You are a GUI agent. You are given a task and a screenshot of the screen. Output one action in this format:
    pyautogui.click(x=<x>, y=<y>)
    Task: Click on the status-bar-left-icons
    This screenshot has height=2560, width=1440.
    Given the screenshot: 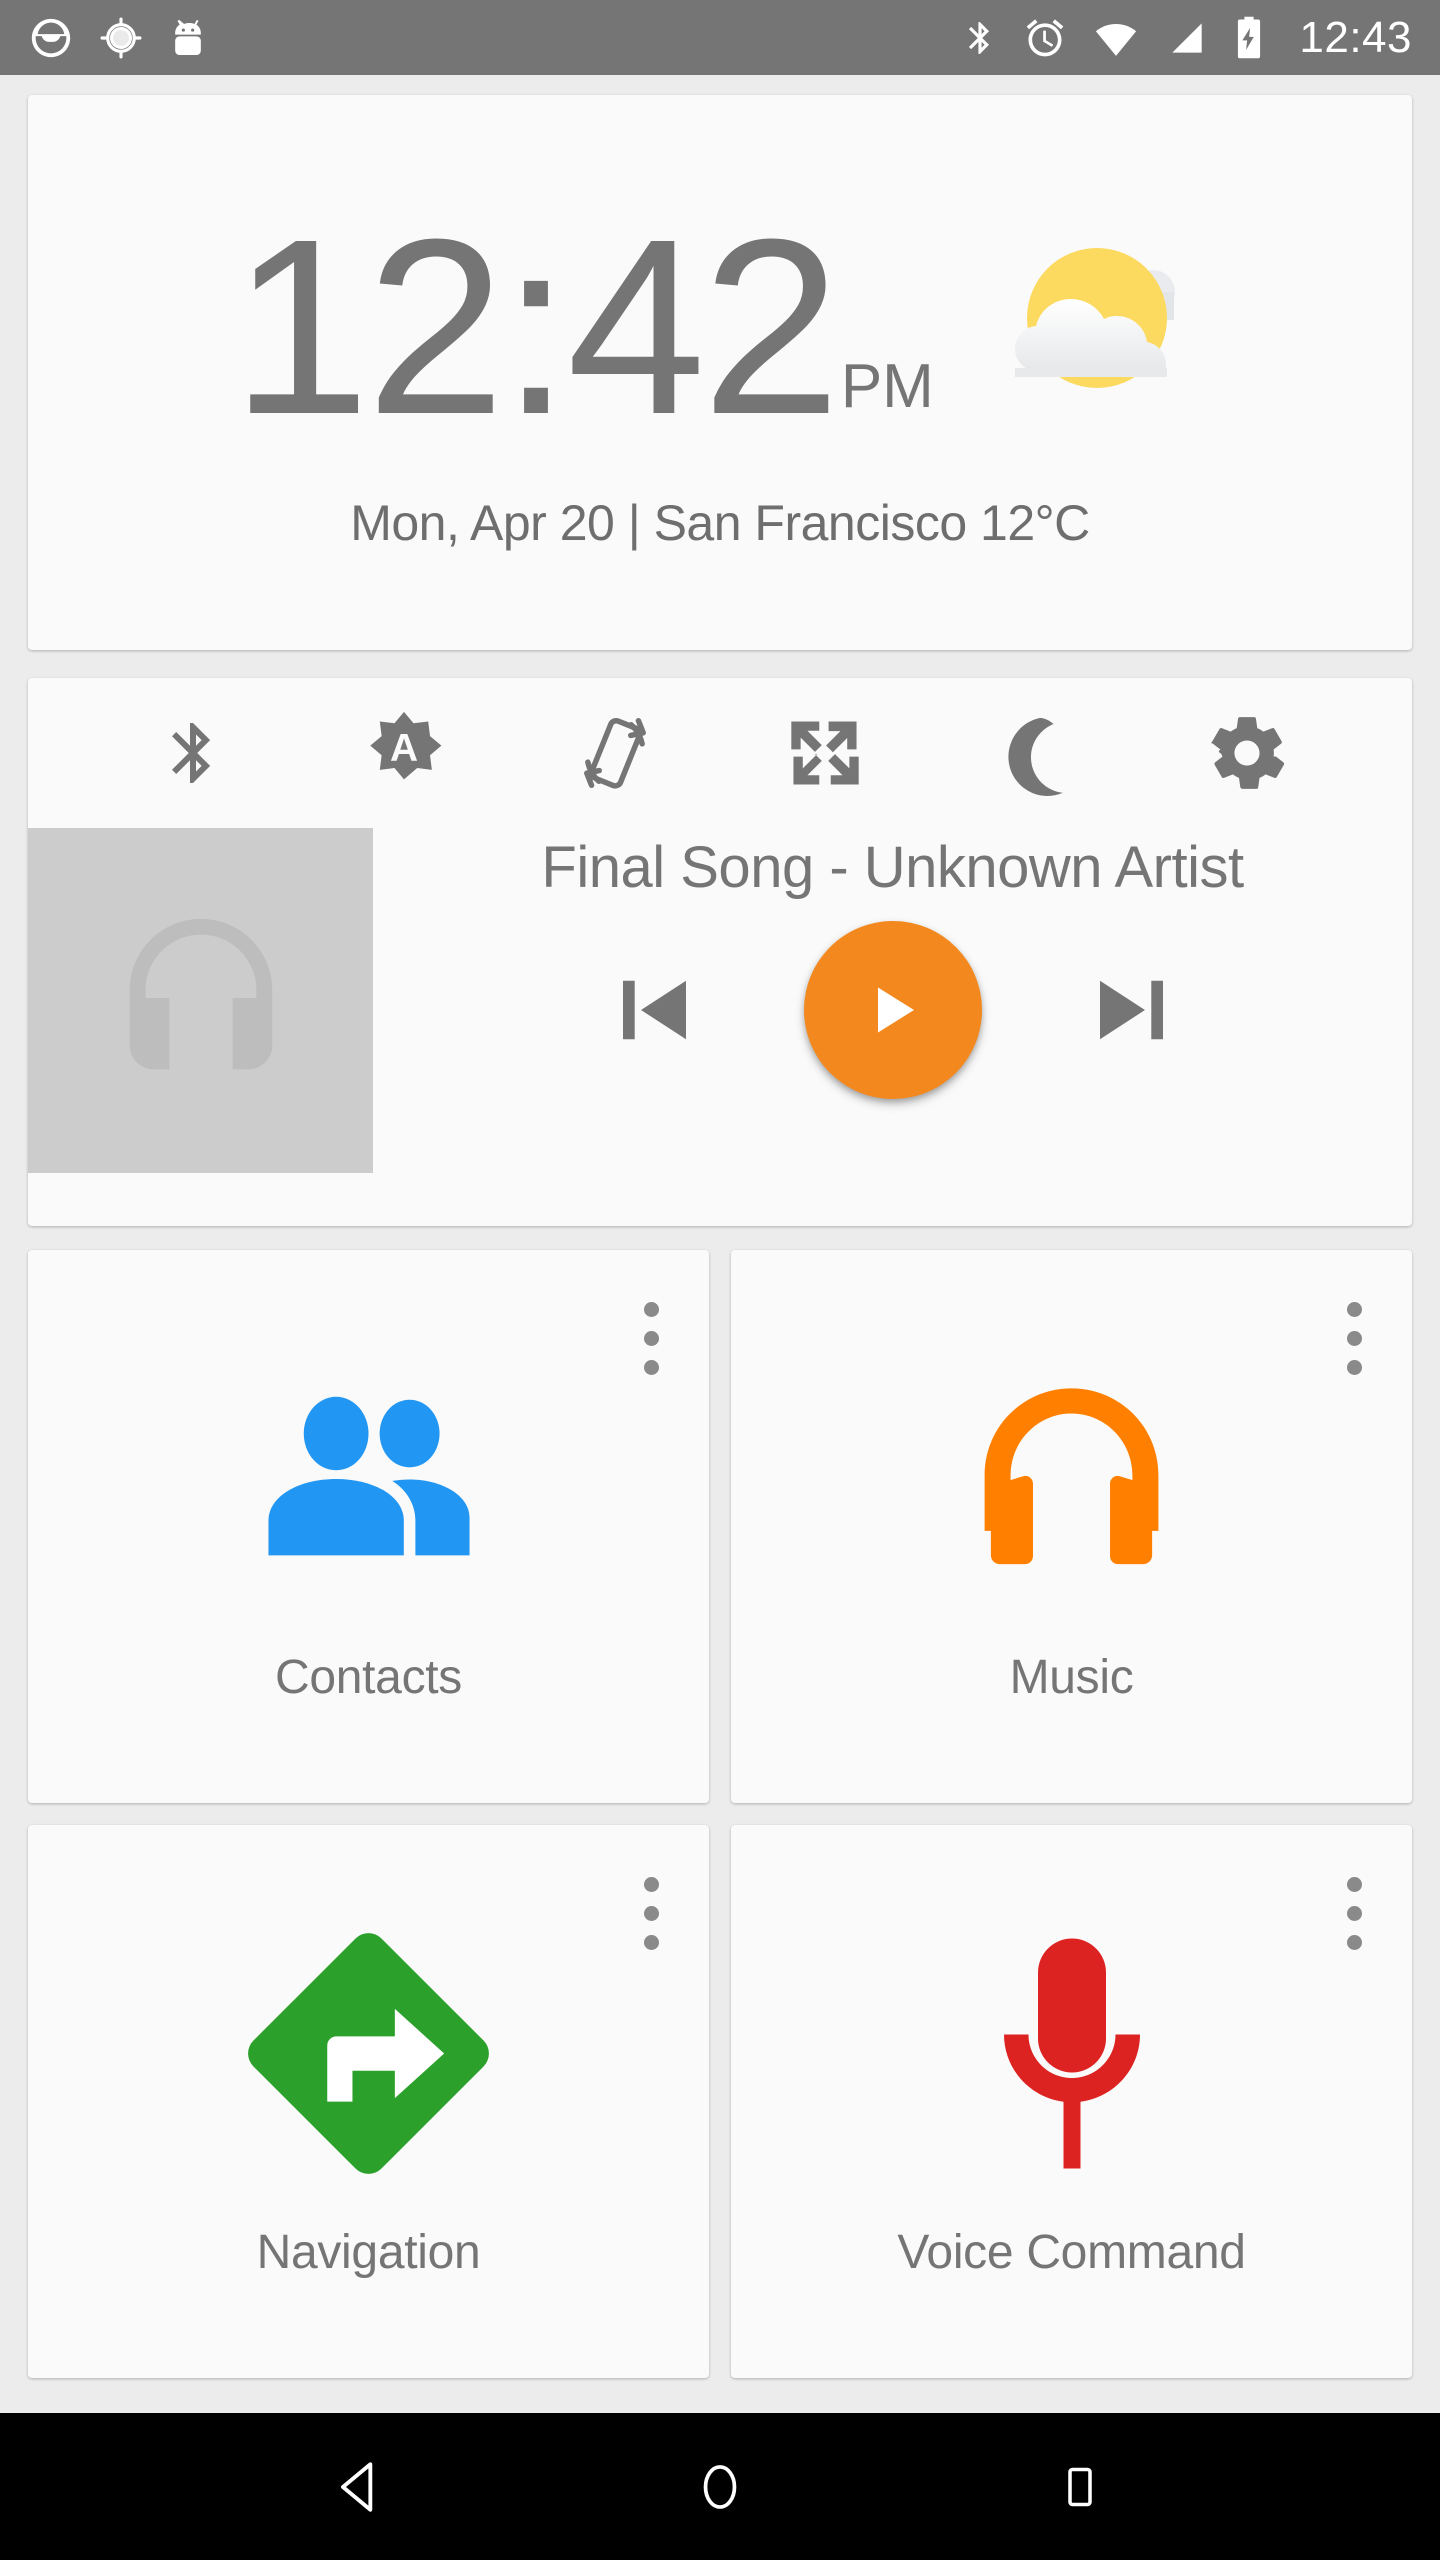 What is the action you would take?
    pyautogui.click(x=118, y=38)
    